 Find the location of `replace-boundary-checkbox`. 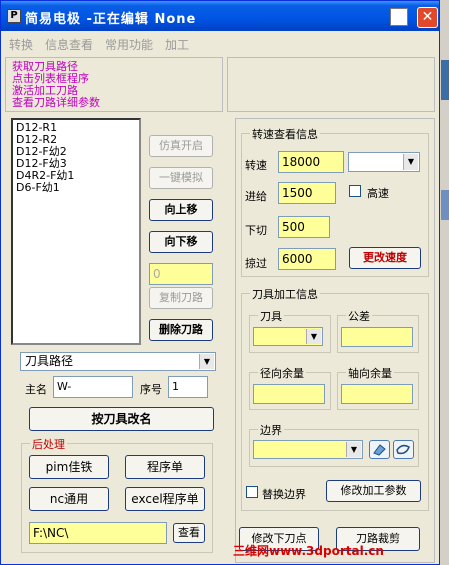

replace-boundary-checkbox is located at coordinates (252, 492).